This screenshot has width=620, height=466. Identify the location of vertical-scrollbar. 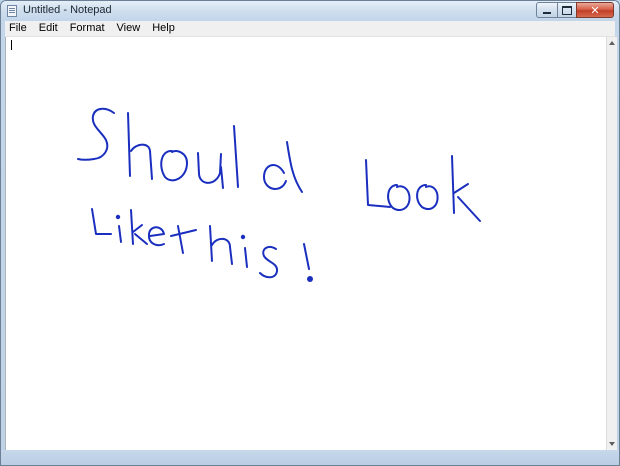
(611, 243).